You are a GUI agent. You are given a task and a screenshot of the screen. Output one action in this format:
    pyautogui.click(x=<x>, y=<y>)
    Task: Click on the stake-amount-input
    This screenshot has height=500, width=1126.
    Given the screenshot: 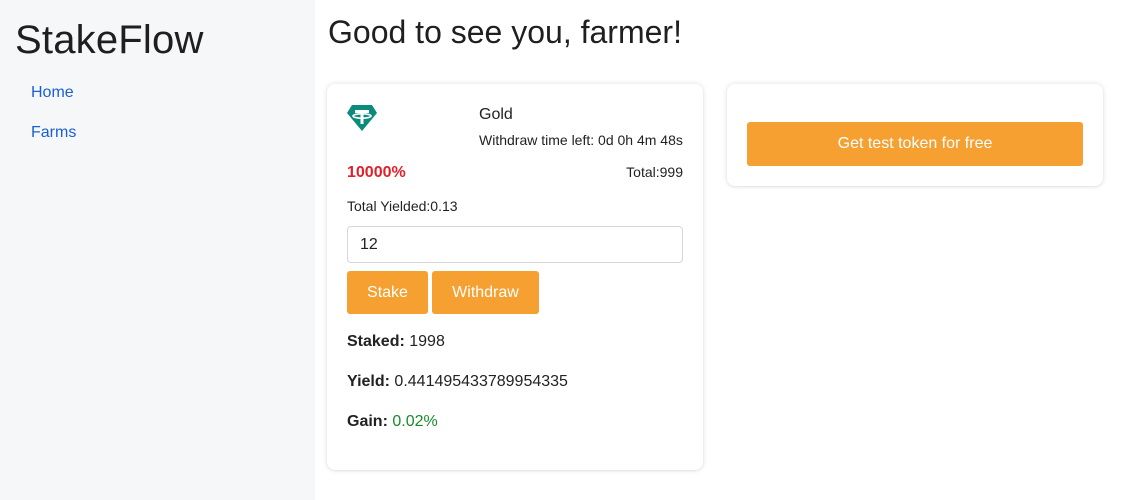 What is the action you would take?
    pyautogui.click(x=515, y=244)
    